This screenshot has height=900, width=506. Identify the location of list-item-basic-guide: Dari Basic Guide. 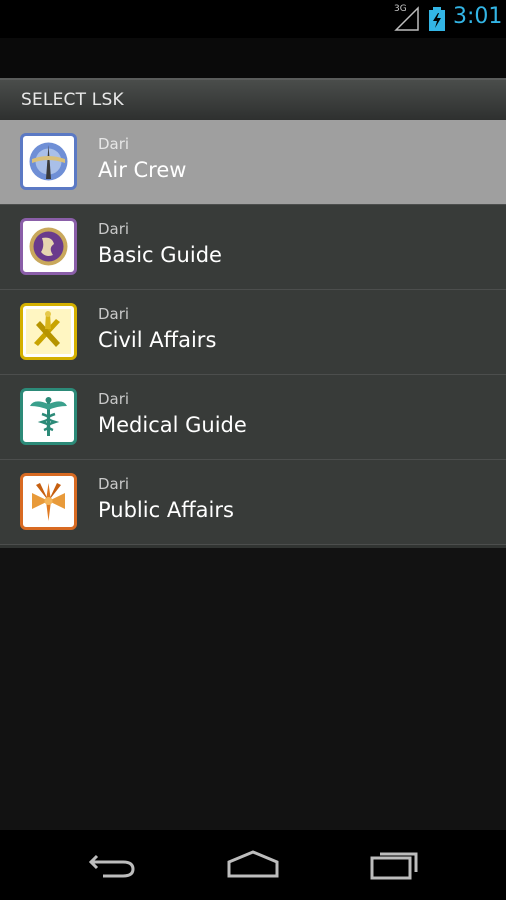
(253, 247).